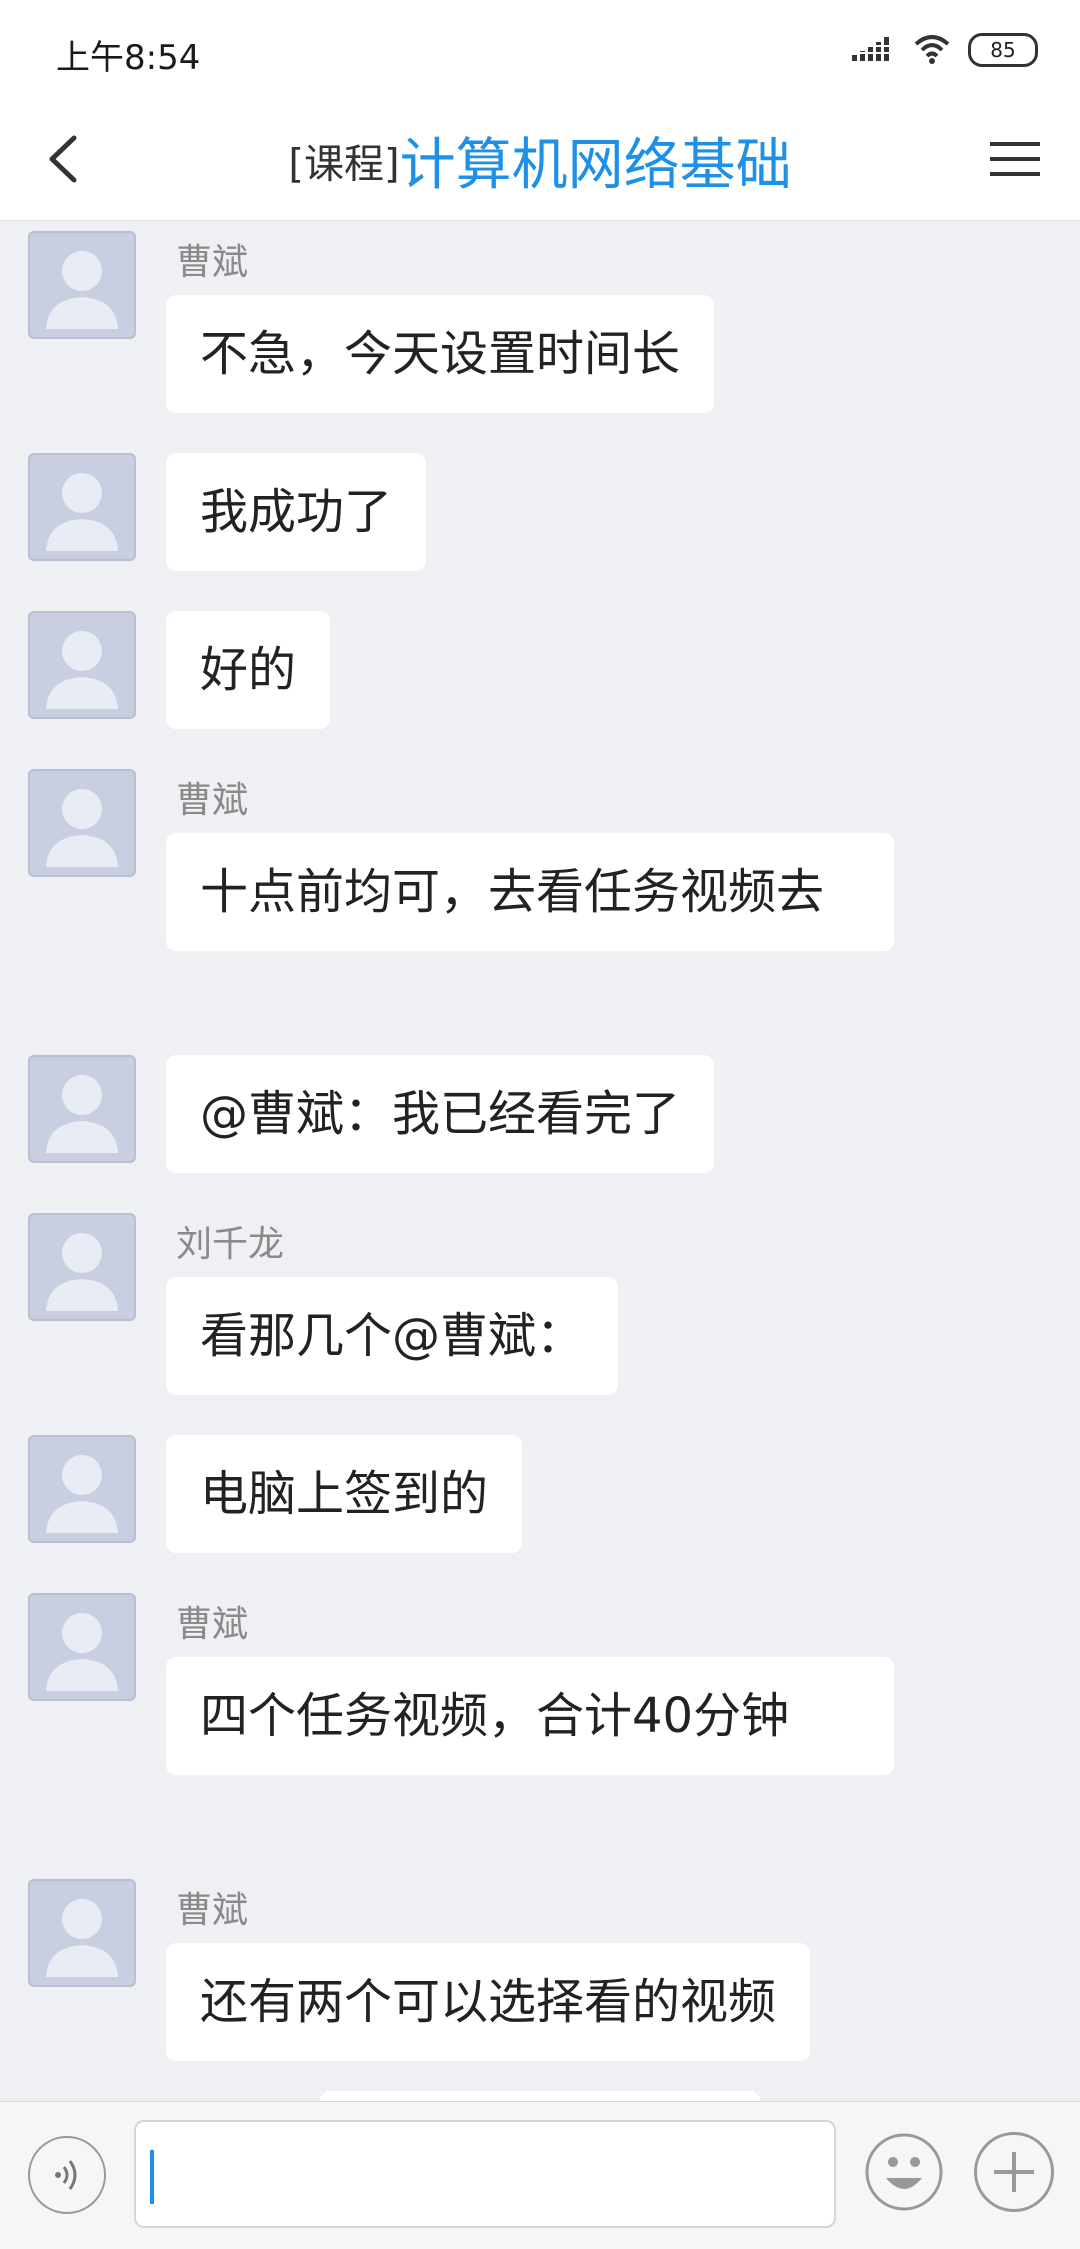 The height and width of the screenshot is (2249, 1080). Describe the element at coordinates (595, 165) in the screenshot. I see `title-main: 计算机网络基础` at that location.